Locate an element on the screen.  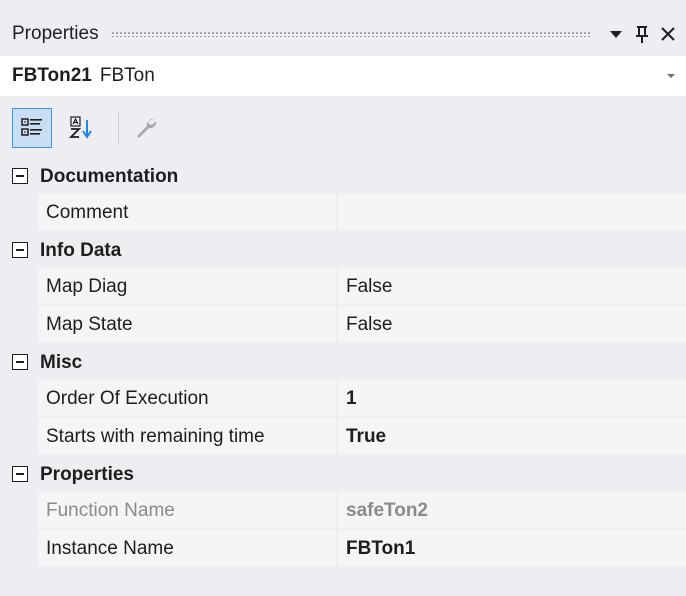
categorized-icon is located at coordinates (31, 127).